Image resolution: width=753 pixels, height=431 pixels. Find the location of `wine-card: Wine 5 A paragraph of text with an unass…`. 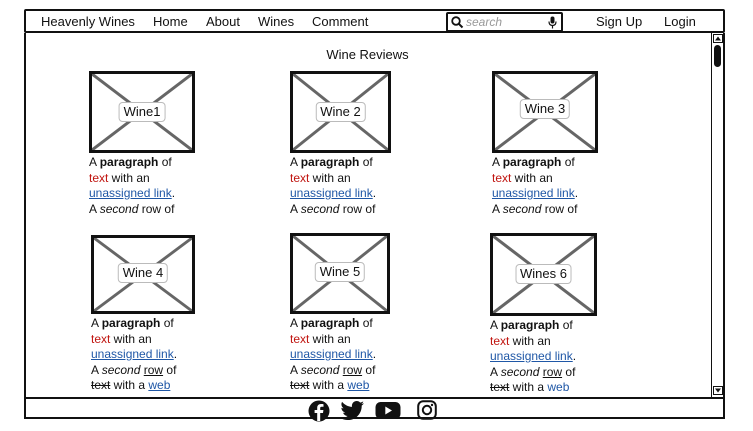

wine-card: Wine 5 A paragraph of text with an unass… is located at coordinates (350, 313).